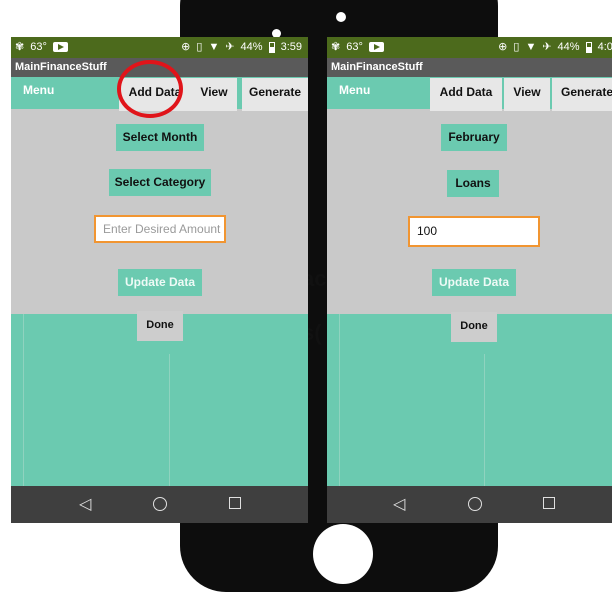 This screenshot has width=612, height=592. What do you see at coordinates (291, 47) in the screenshot?
I see `clock: 3:59` at bounding box center [291, 47].